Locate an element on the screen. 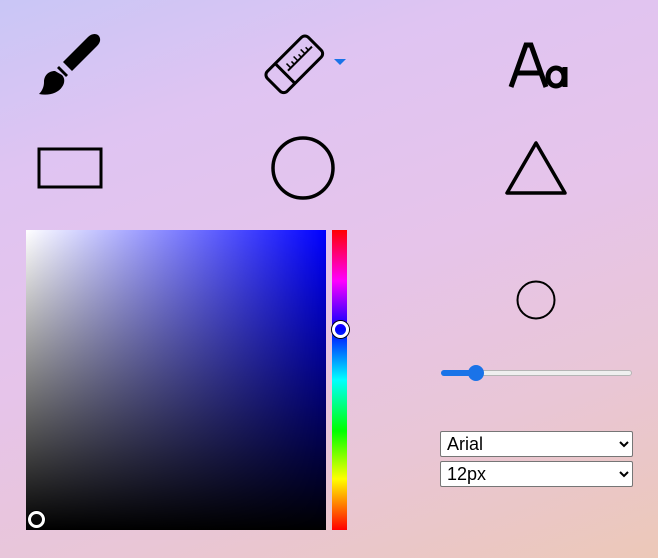 The height and width of the screenshot is (558, 658). triangle-tool-button is located at coordinates (536, 167).